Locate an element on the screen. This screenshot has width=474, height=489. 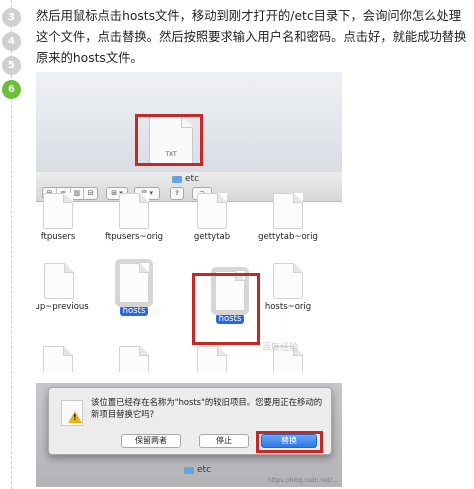
step-5-badge: 5 is located at coordinates (11, 65).